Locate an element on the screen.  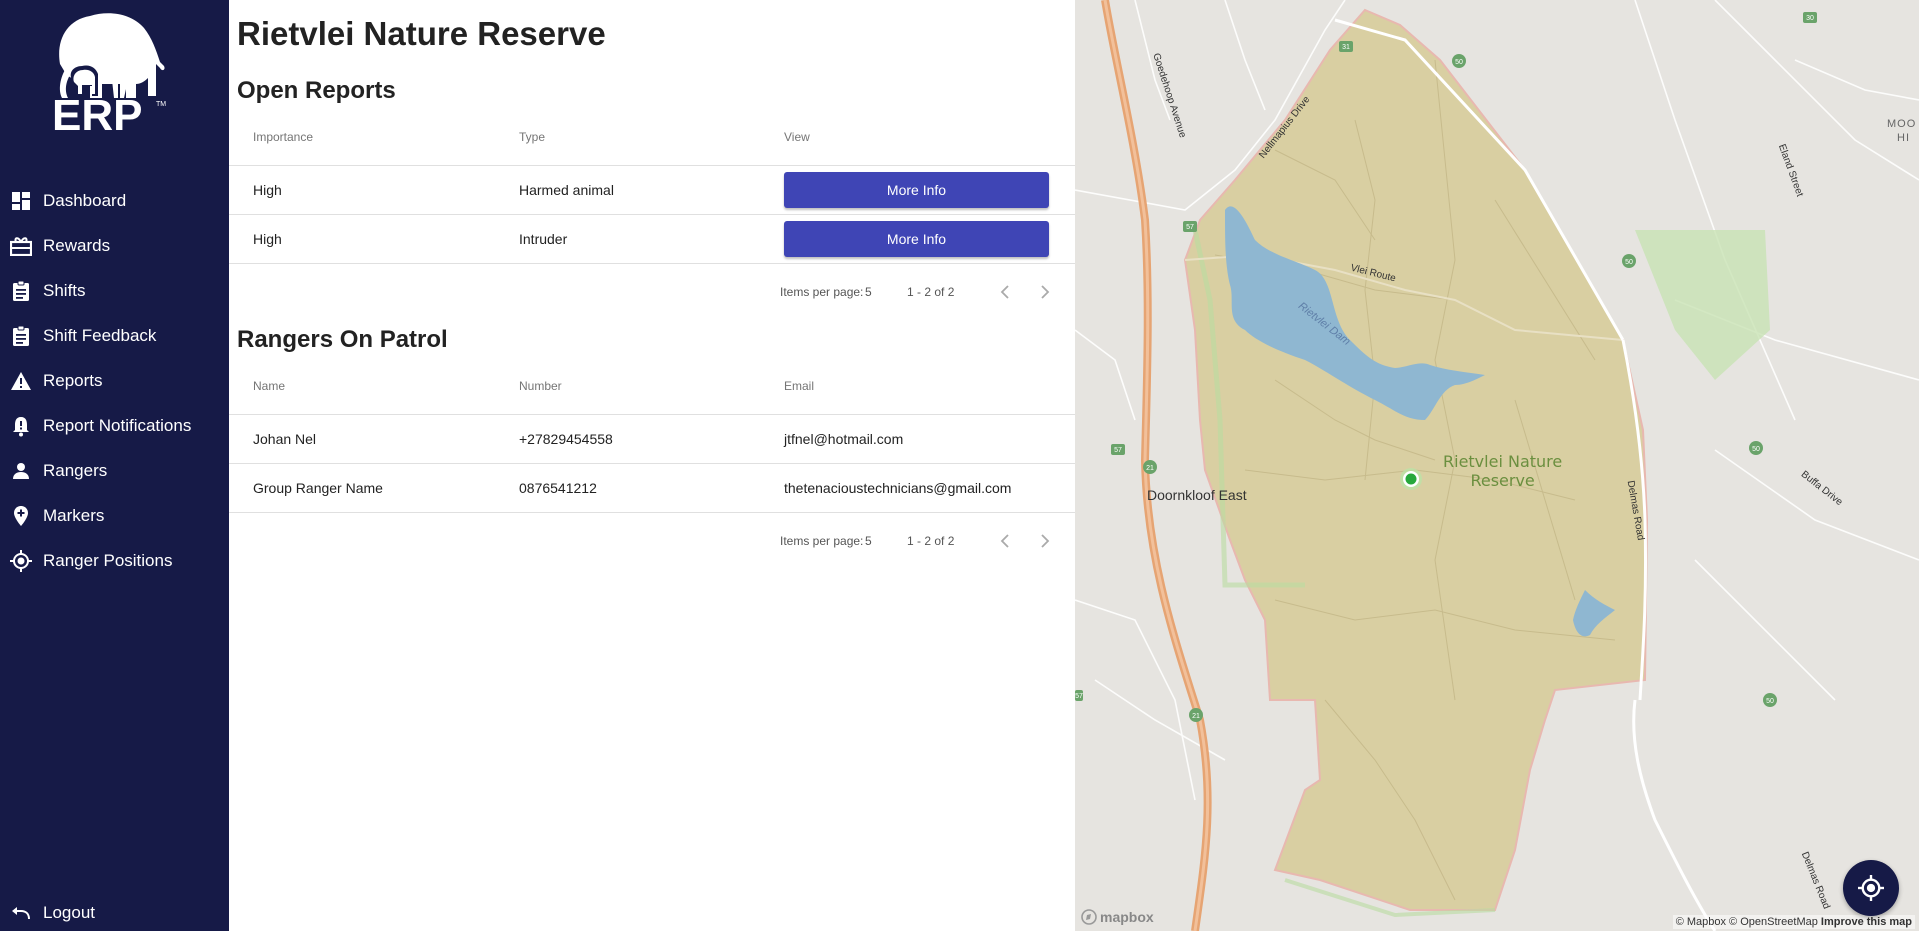
geolocate-button is located at coordinates (1871, 888).